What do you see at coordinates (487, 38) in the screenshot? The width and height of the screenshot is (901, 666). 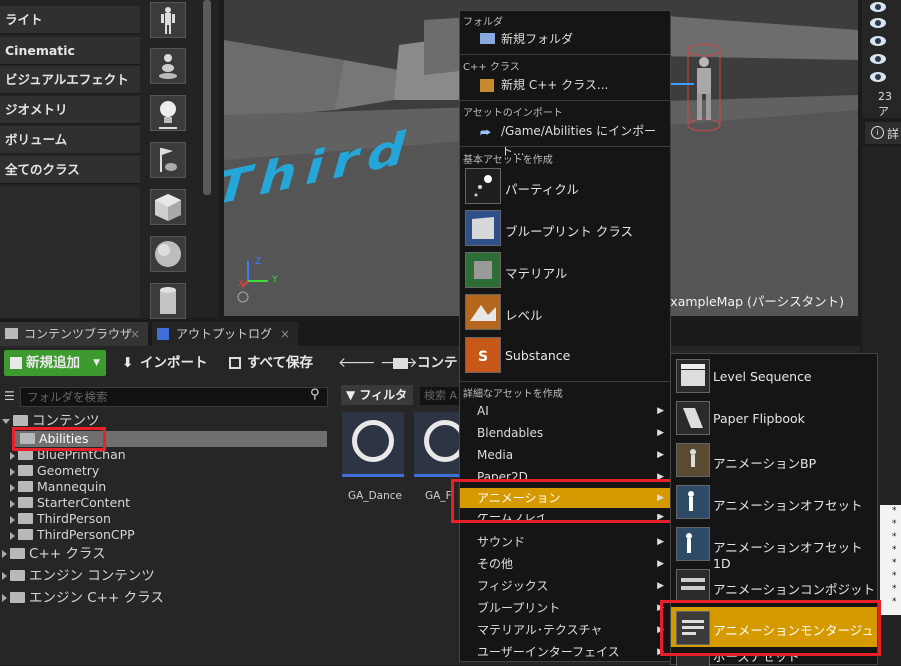 I see `new-folder-icon` at bounding box center [487, 38].